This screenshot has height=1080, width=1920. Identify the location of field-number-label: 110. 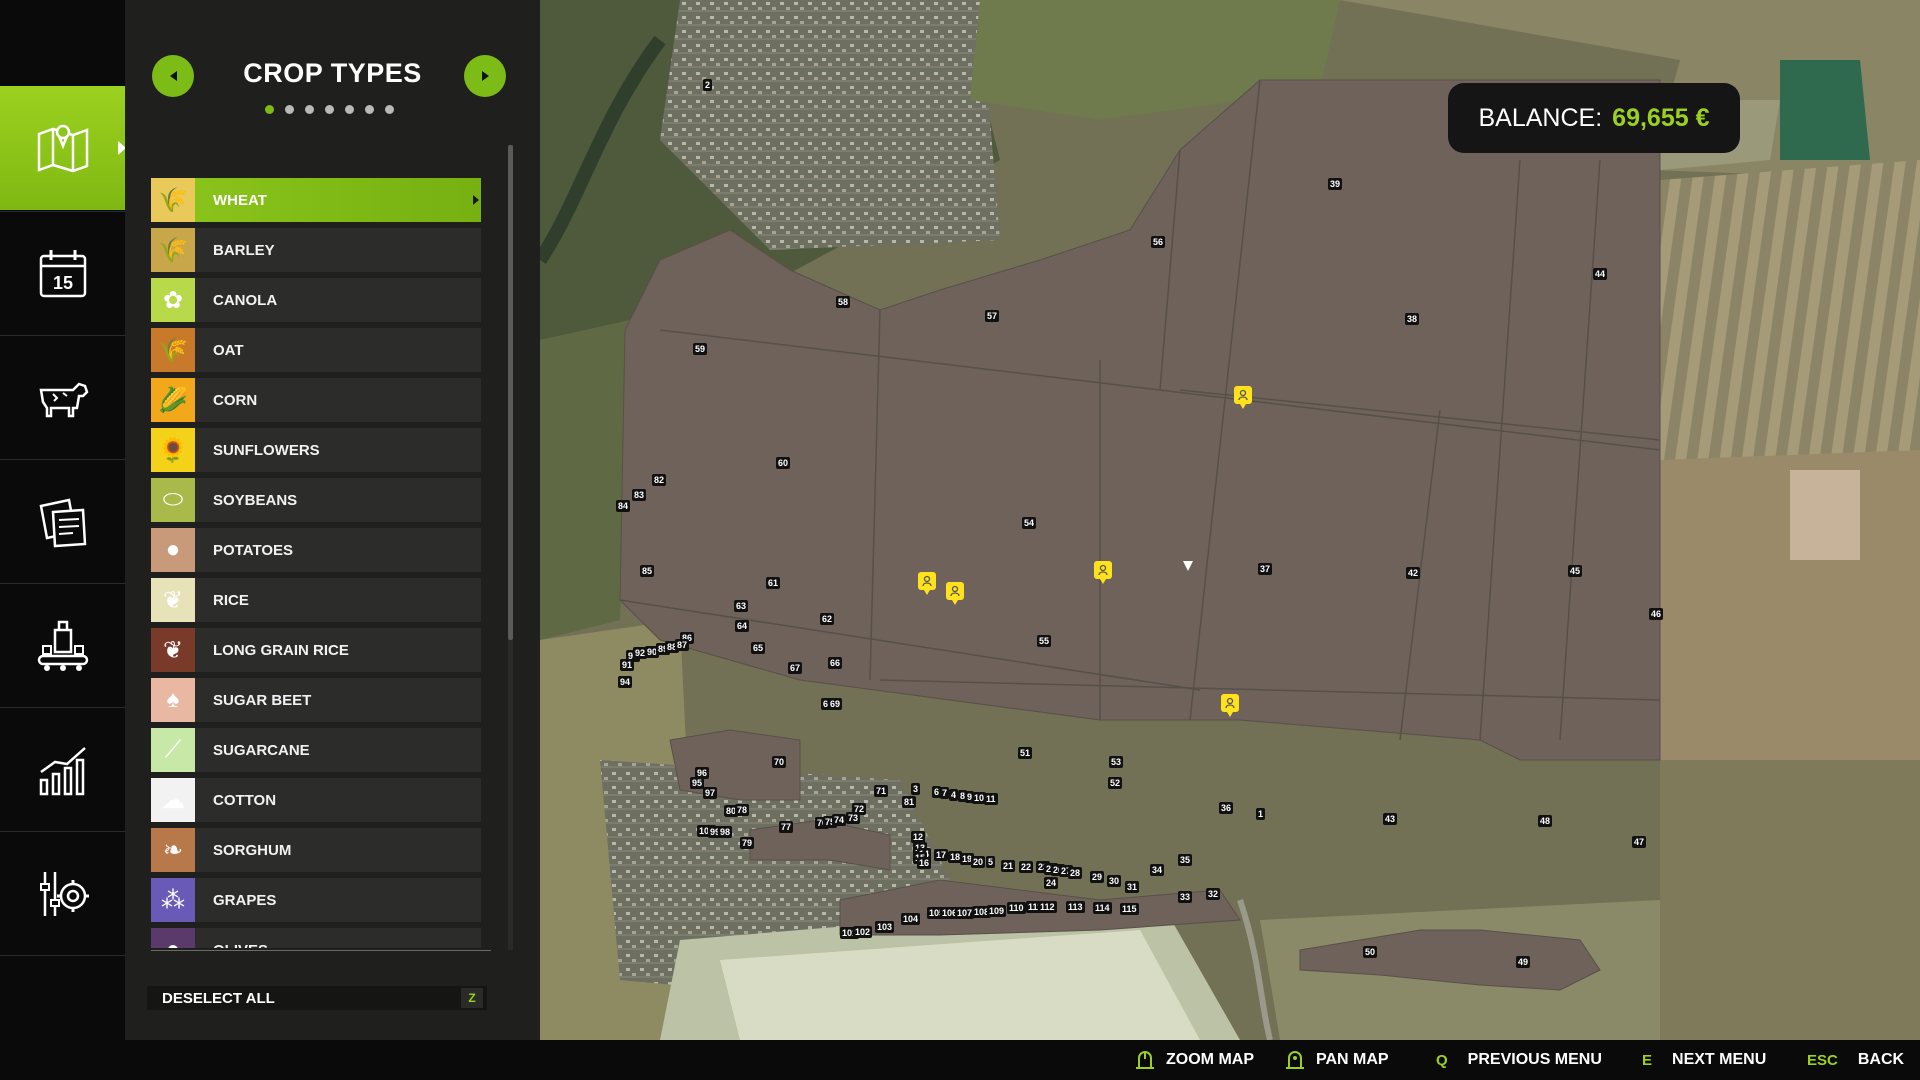
(1016, 908).